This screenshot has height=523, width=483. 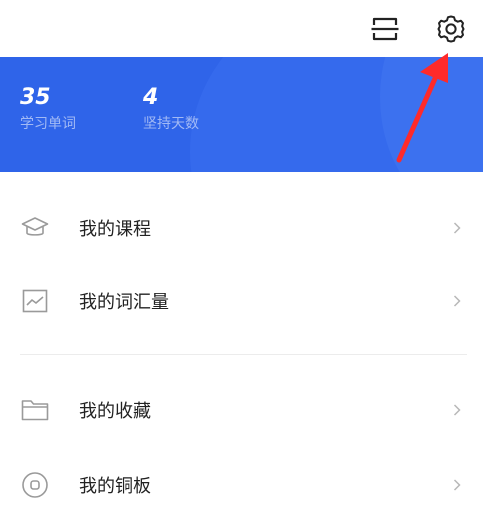 What do you see at coordinates (241, 28) in the screenshot?
I see `top-bar` at bounding box center [241, 28].